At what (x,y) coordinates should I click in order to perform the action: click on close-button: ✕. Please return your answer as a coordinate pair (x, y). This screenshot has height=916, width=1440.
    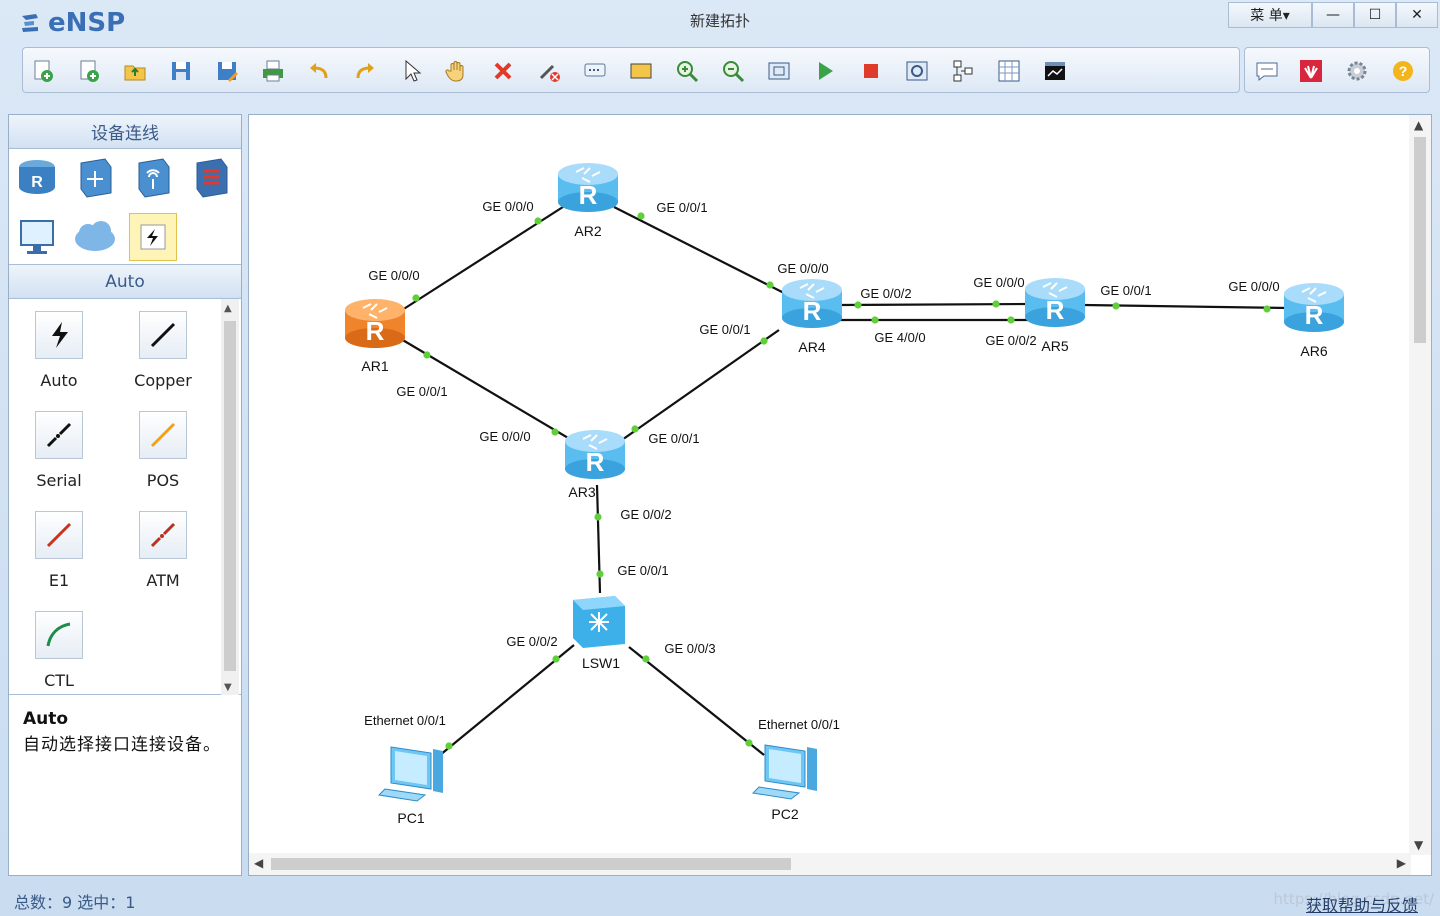
    Looking at the image, I should click on (1417, 15).